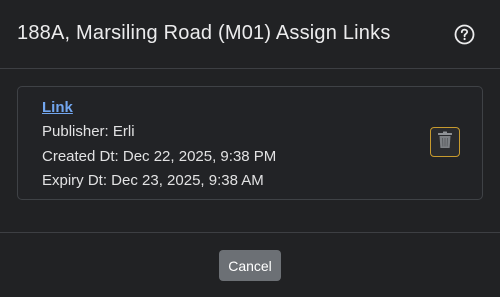 The image size is (500, 297). Describe the element at coordinates (57, 107) in the screenshot. I see `link-anchor: Link` at that location.